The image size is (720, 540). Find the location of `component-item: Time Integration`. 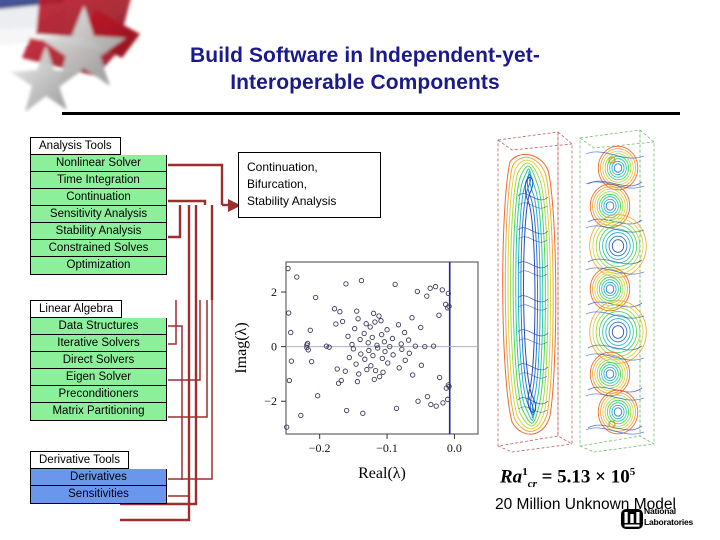

component-item: Time Integration is located at coordinates (98, 180).